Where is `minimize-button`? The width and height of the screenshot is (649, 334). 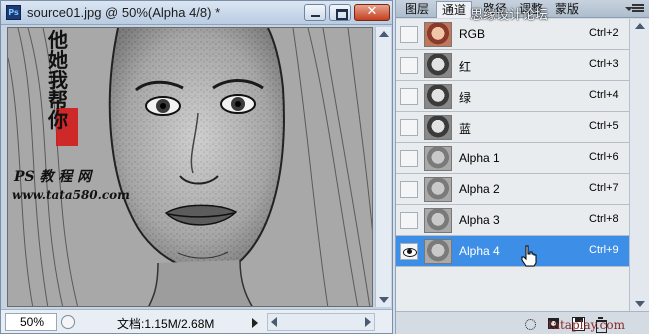
minimize-button is located at coordinates (315, 12).